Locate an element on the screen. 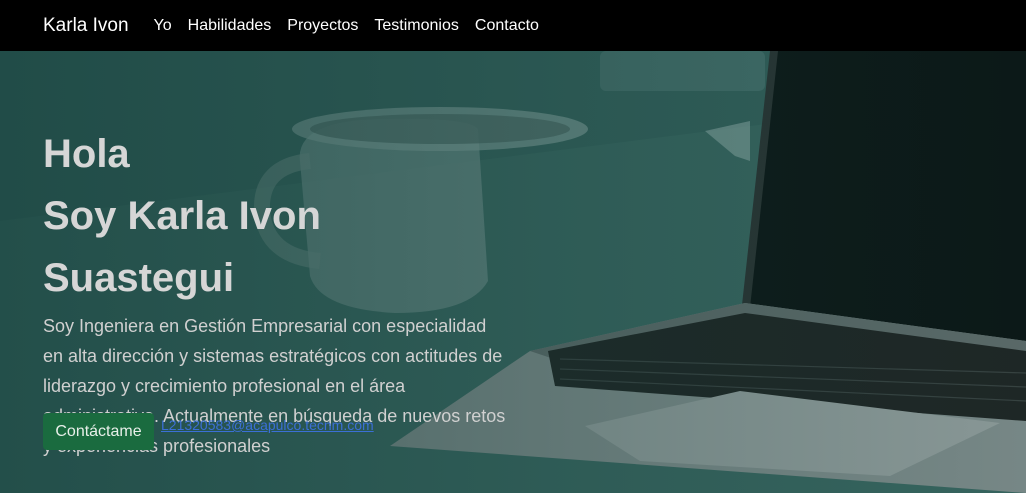  nav-link-habilidades: Habilidades is located at coordinates (230, 26).